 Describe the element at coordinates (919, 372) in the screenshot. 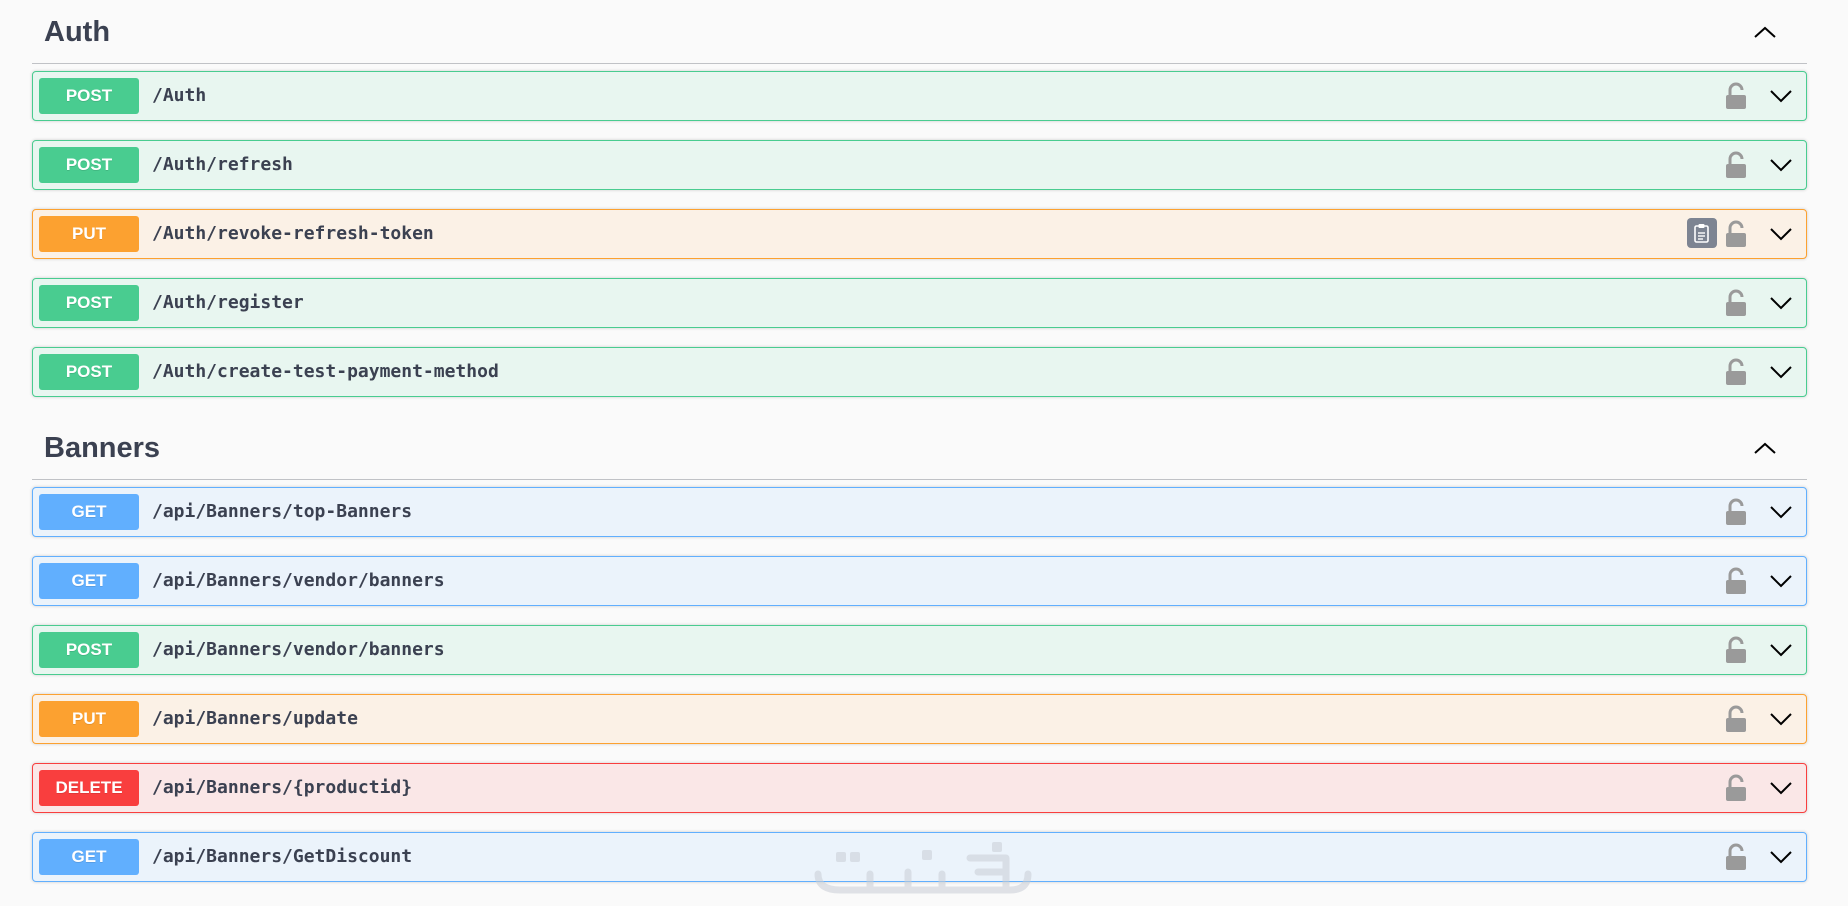

I see `operation-row: POST /Auth/create-test-payment-method` at that location.